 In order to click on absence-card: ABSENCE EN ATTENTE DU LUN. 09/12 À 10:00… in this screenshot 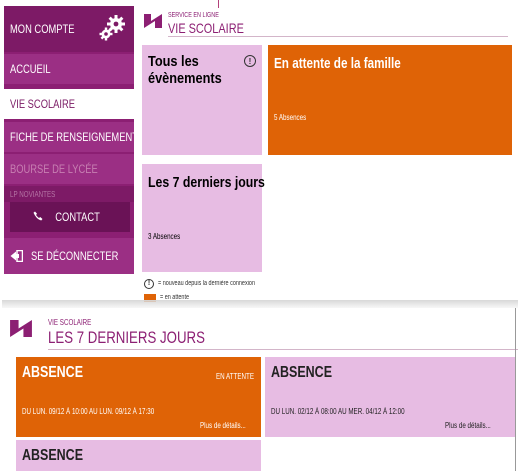, I will do `click(138, 397)`.